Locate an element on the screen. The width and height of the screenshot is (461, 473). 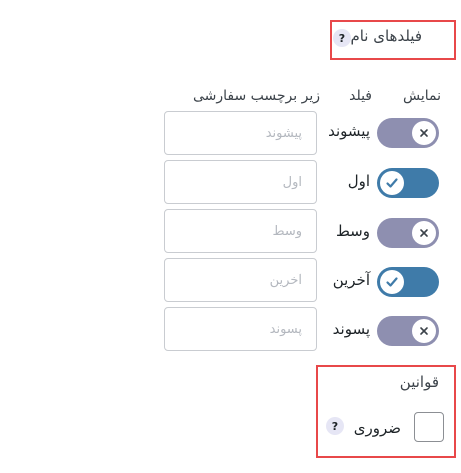
name-fields-help-icon: ? is located at coordinates (342, 38).